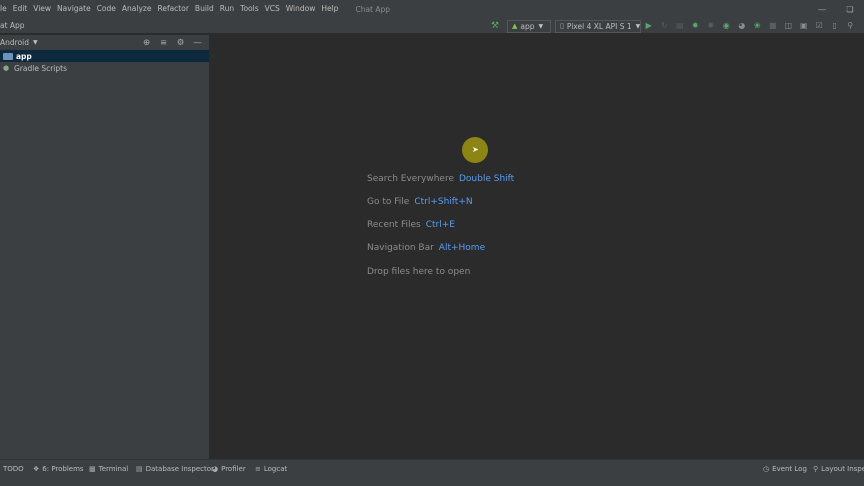 The image size is (864, 486). I want to click on profiler-icon: ◕, so click(215, 469).